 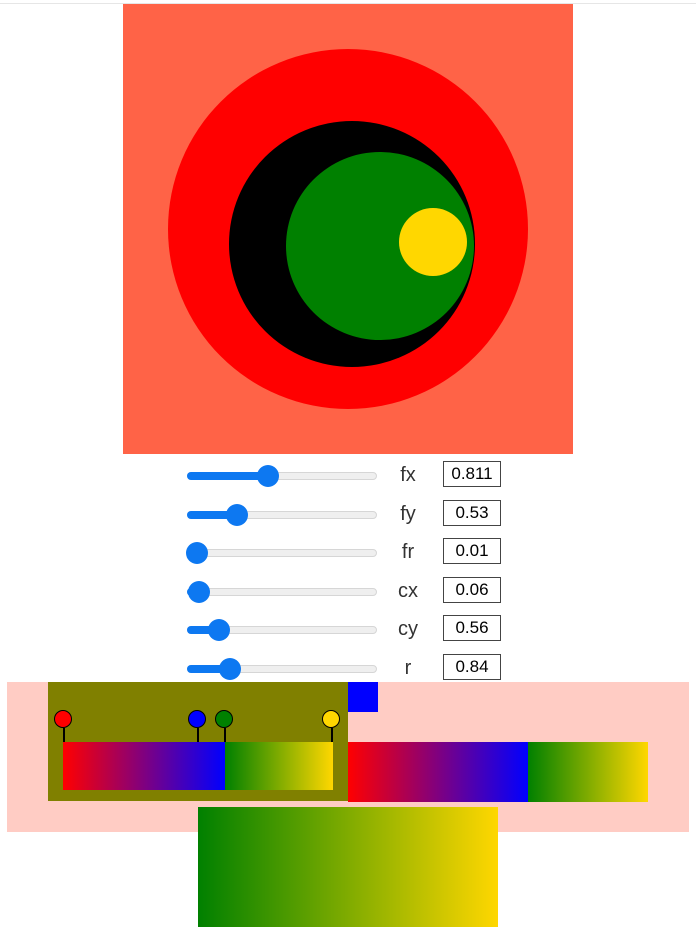 I want to click on r-value-input: 0.84, so click(x=472, y=666).